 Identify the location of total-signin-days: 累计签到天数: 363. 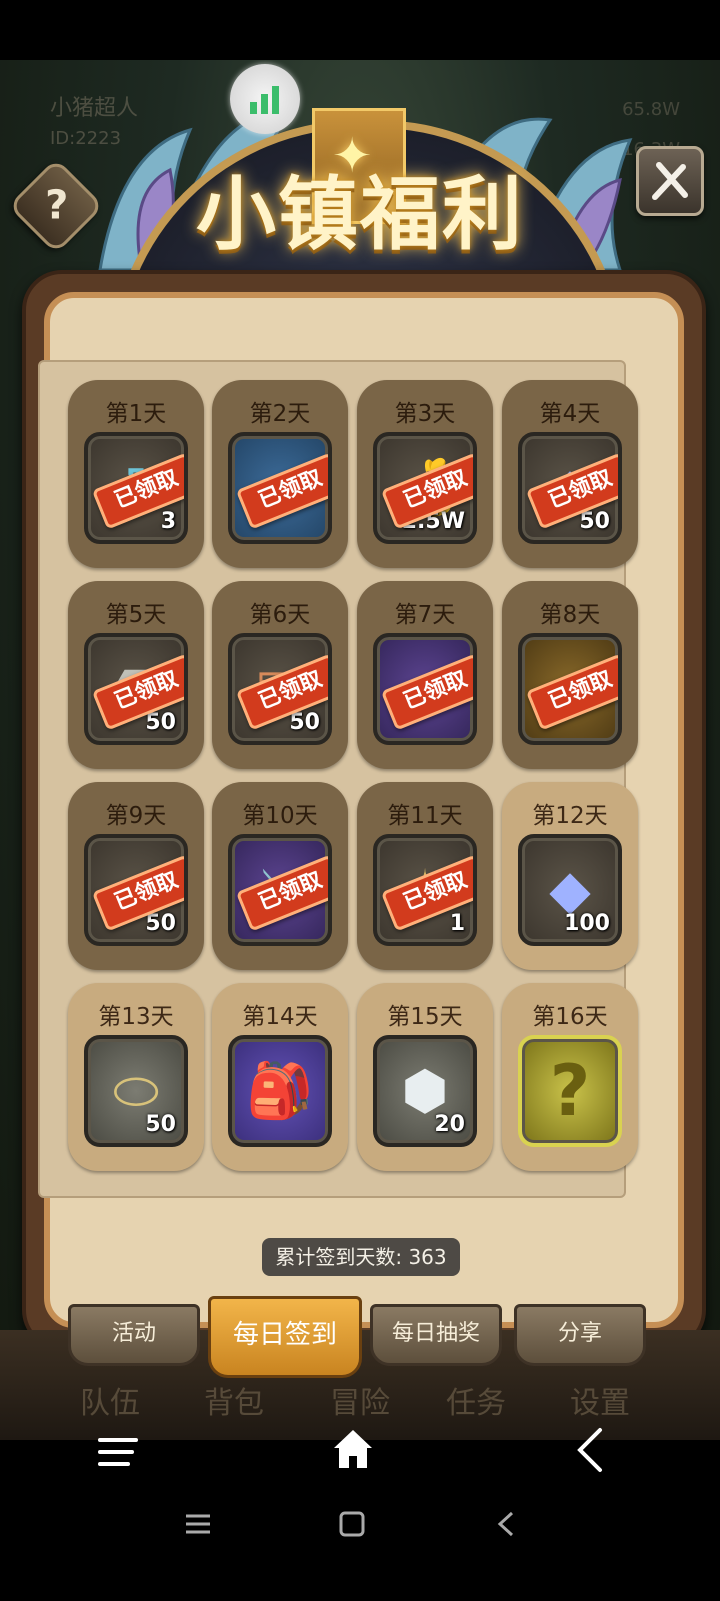
(361, 1257).